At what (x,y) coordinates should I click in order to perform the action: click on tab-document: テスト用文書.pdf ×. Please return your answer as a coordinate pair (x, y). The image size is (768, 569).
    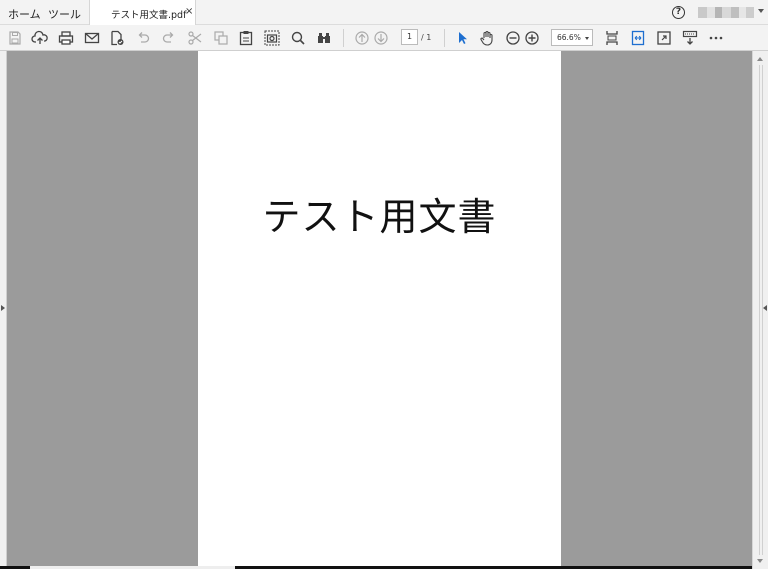
    Looking at the image, I should click on (142, 12).